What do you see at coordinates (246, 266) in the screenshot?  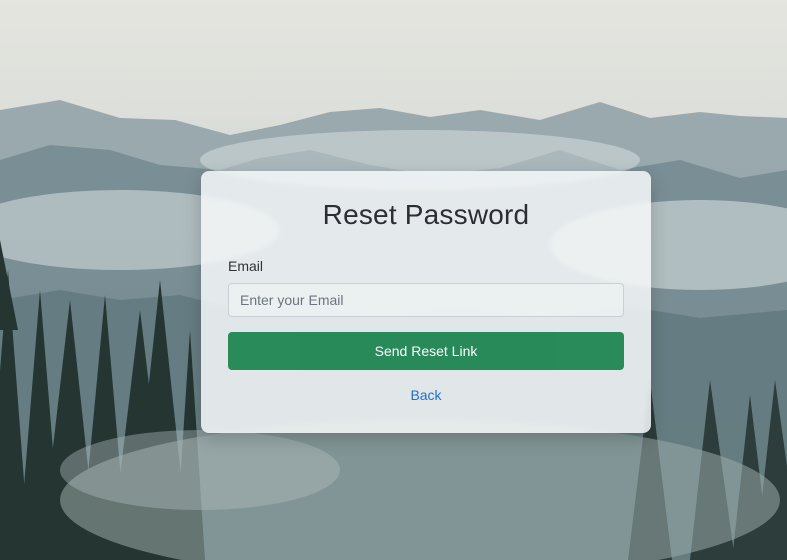 I see `email-label: Email` at bounding box center [246, 266].